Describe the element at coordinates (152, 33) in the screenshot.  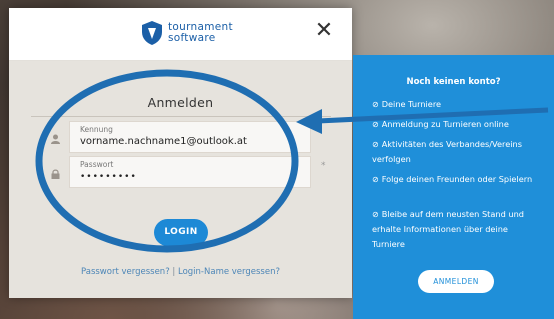
I see `shield-icon` at that location.